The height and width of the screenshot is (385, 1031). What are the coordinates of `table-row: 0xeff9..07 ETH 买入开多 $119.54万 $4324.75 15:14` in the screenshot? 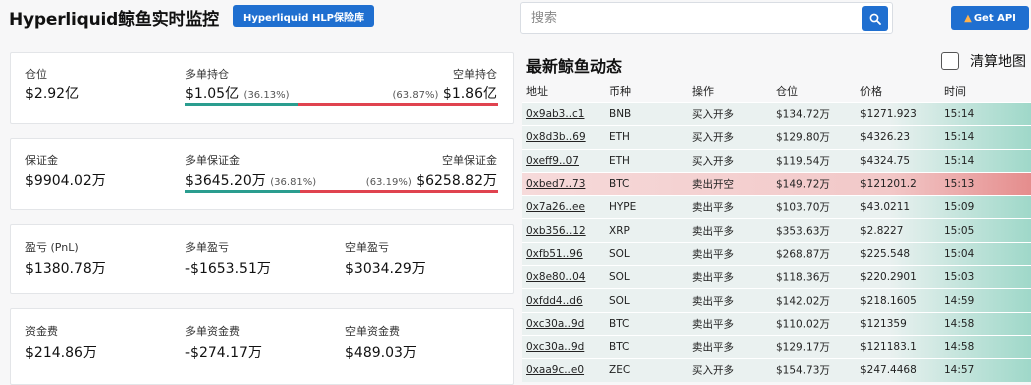 It's located at (776, 160).